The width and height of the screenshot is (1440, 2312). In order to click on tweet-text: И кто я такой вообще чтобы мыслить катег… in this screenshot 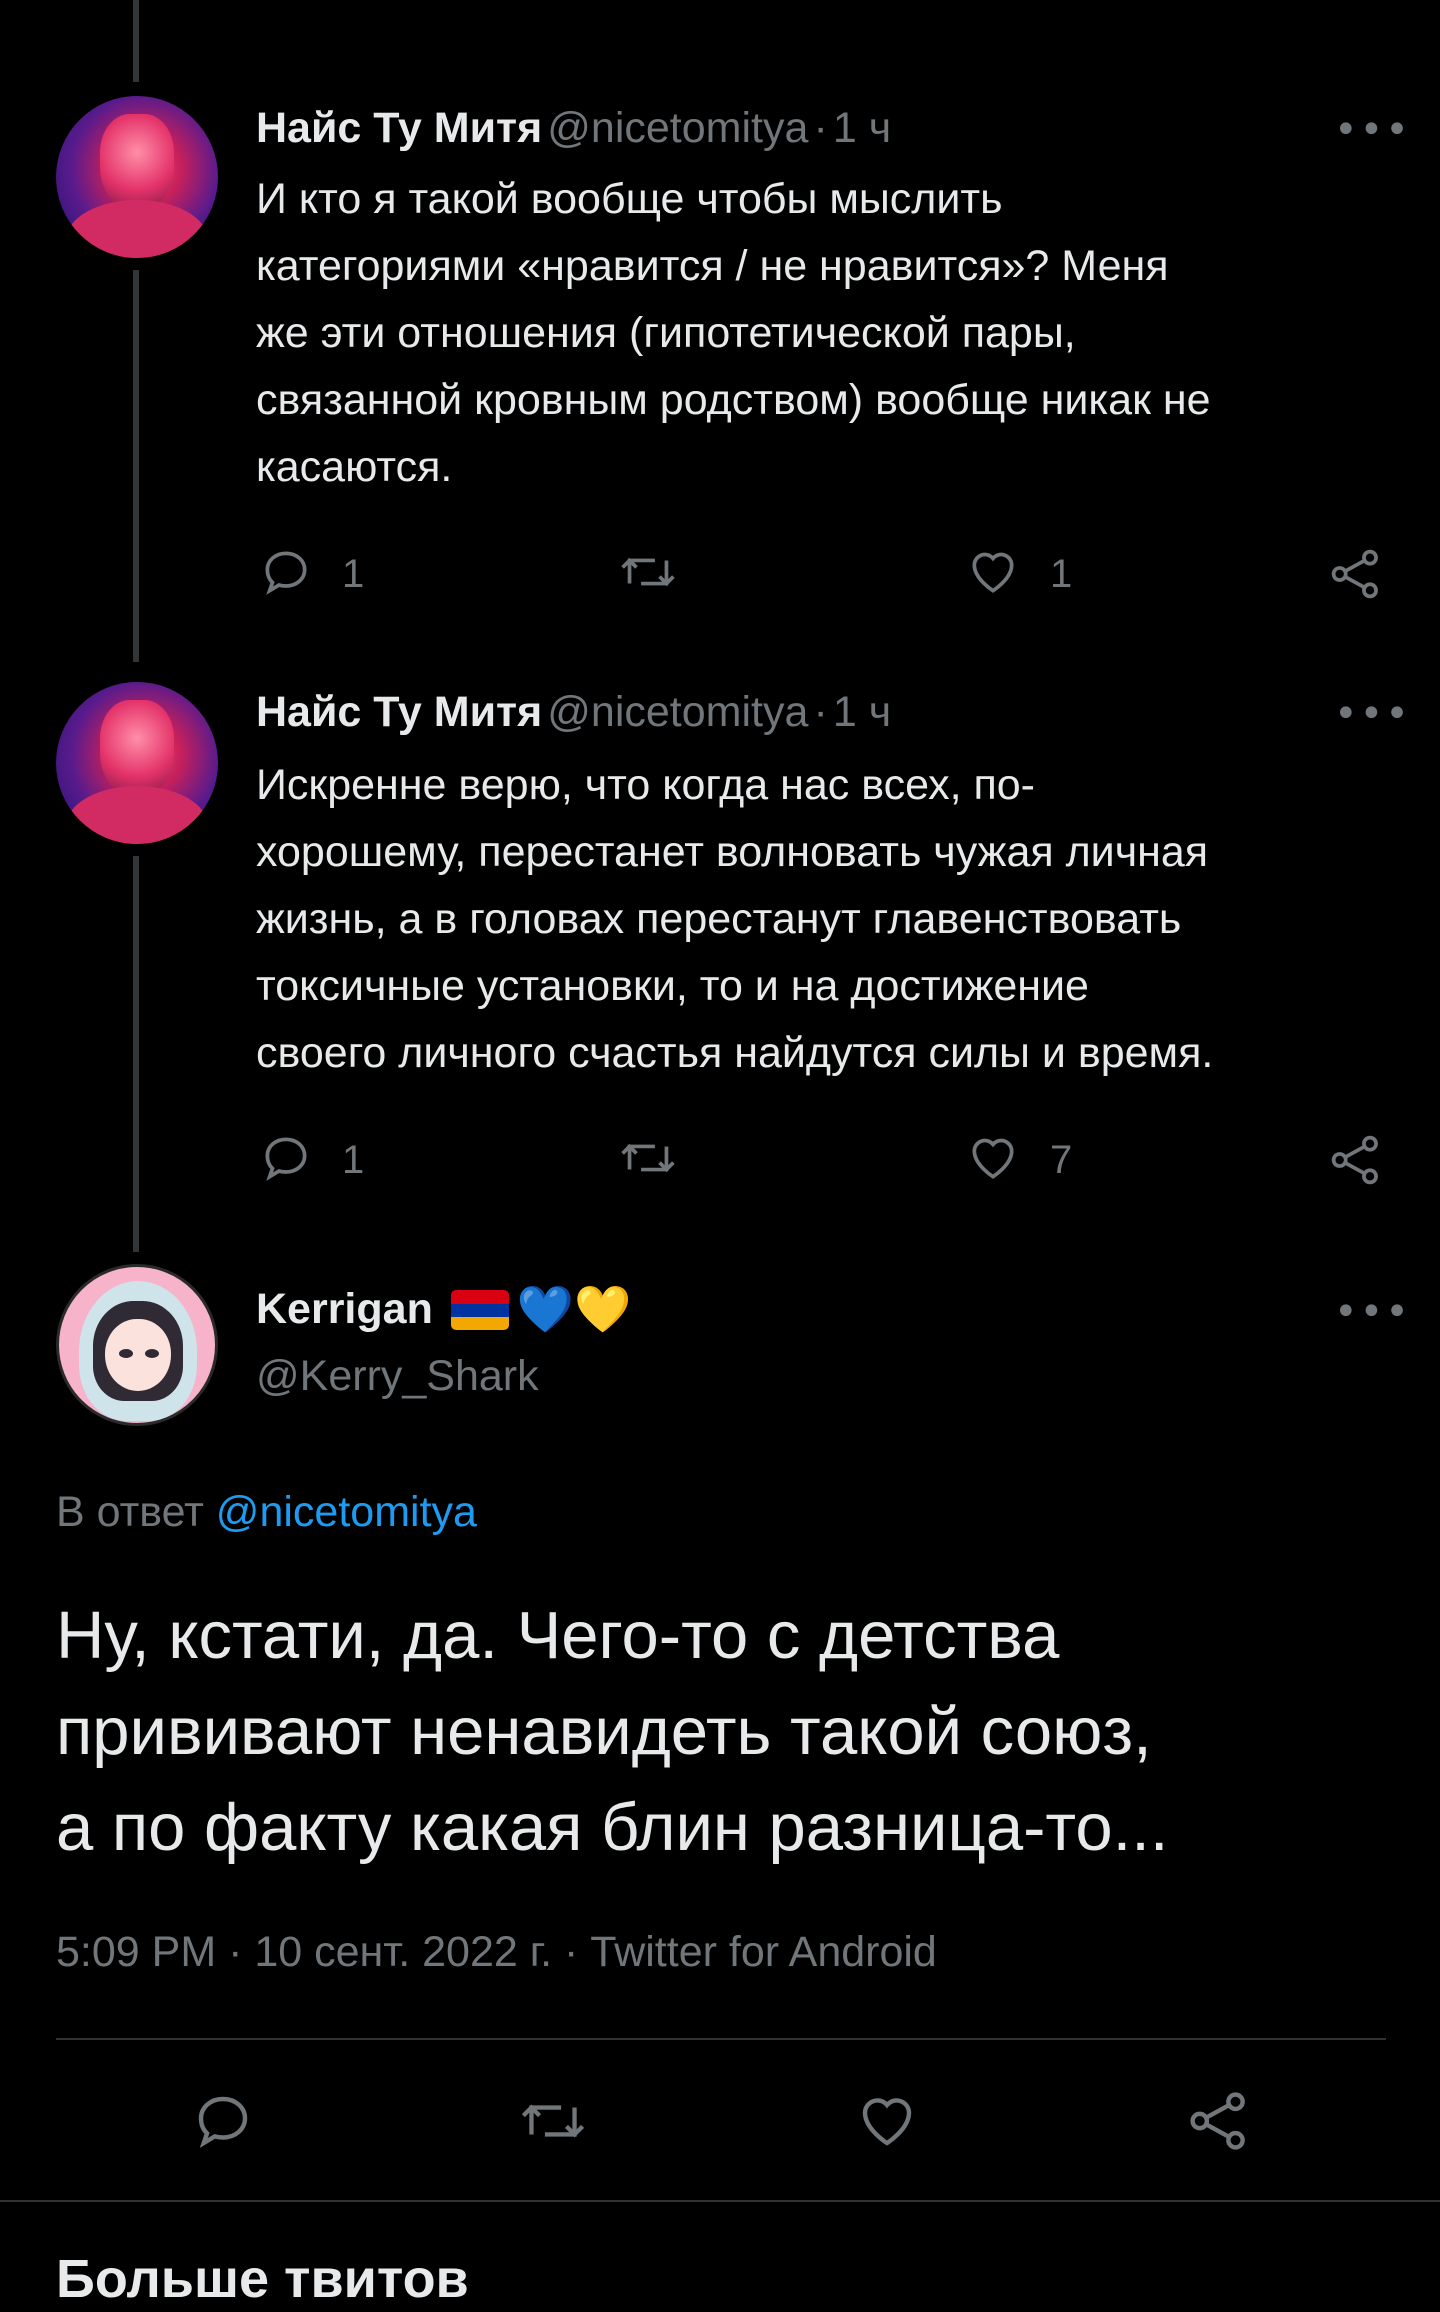, I will do `click(733, 333)`.